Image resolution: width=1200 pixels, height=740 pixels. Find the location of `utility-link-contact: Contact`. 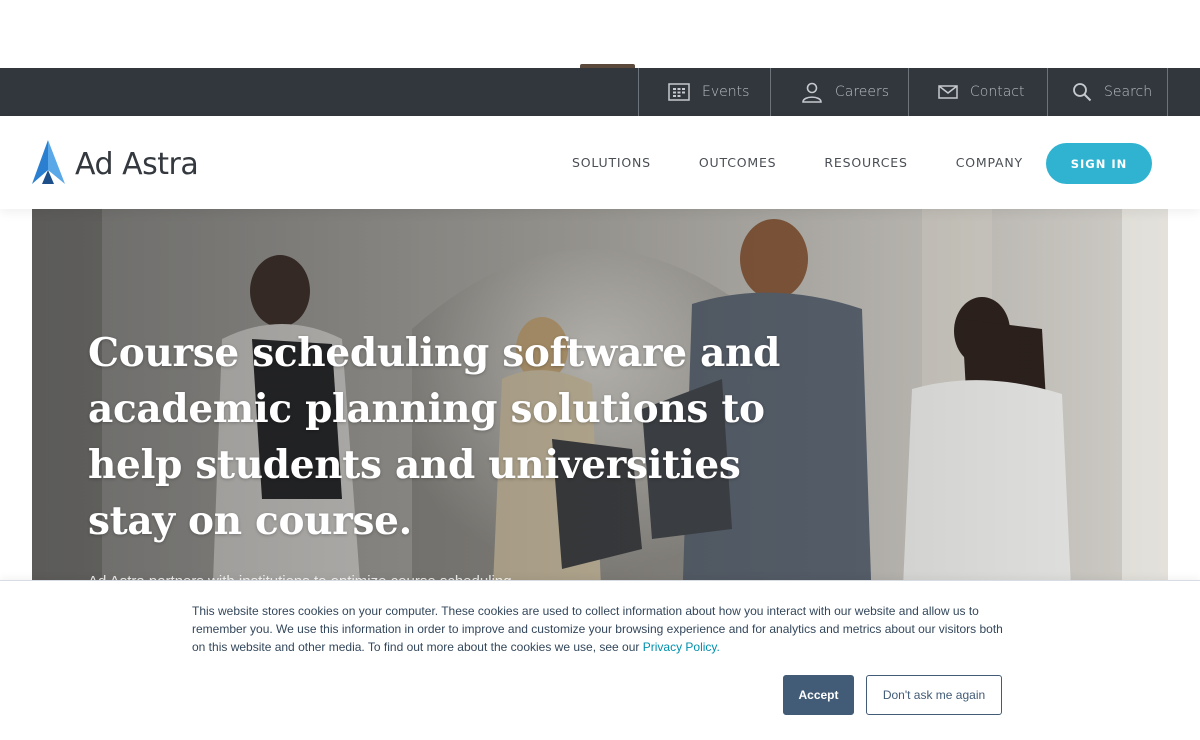

utility-link-contact: Contact is located at coordinates (977, 92).